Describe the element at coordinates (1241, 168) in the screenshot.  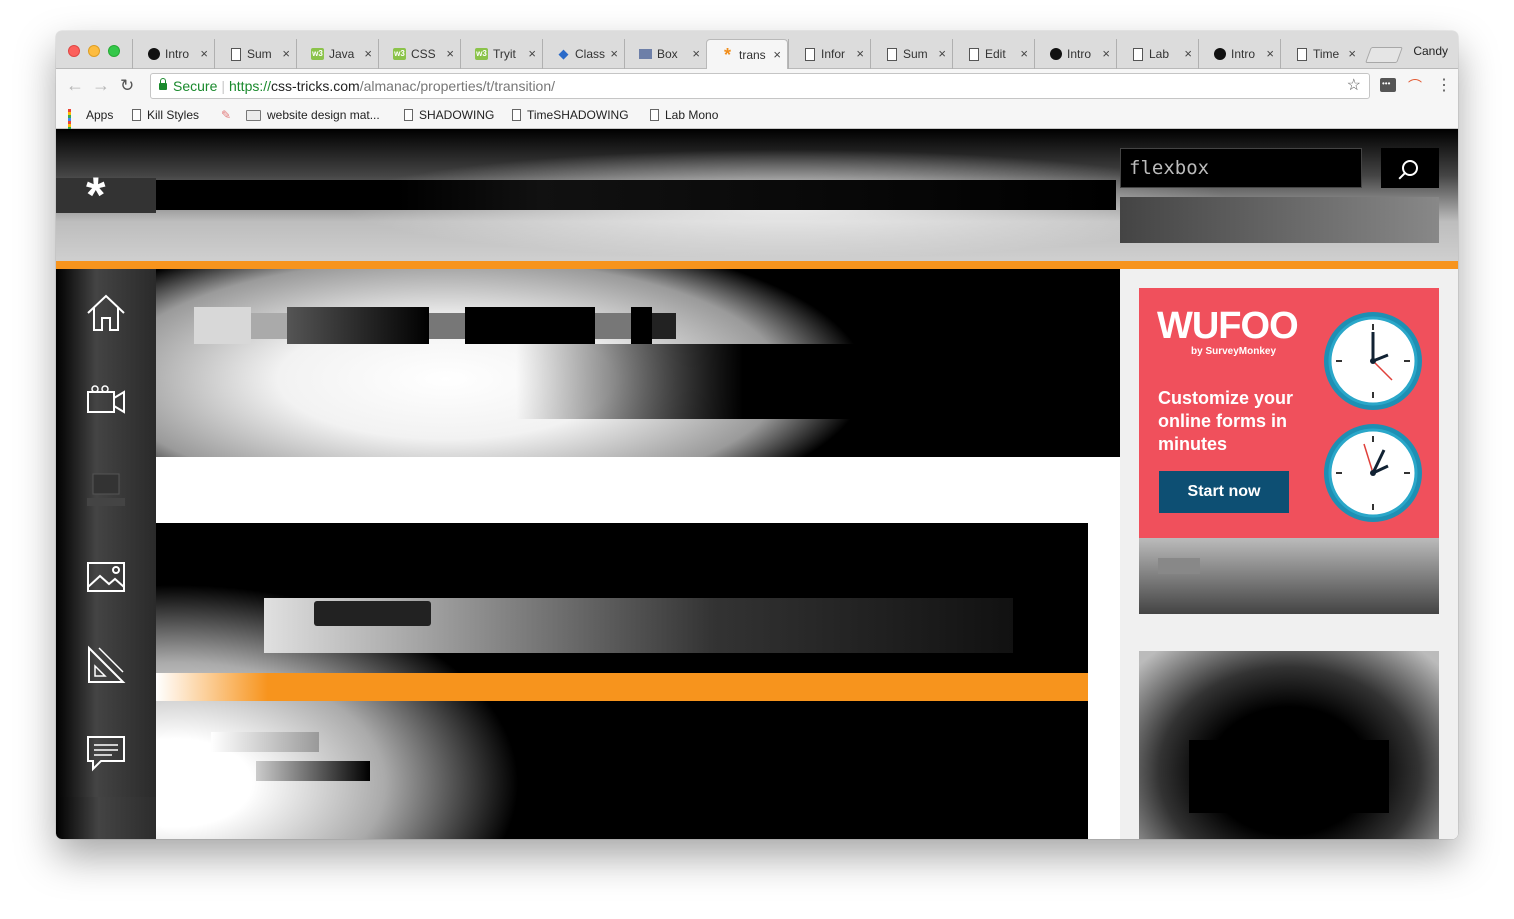
I see `search-input: flexbox` at that location.